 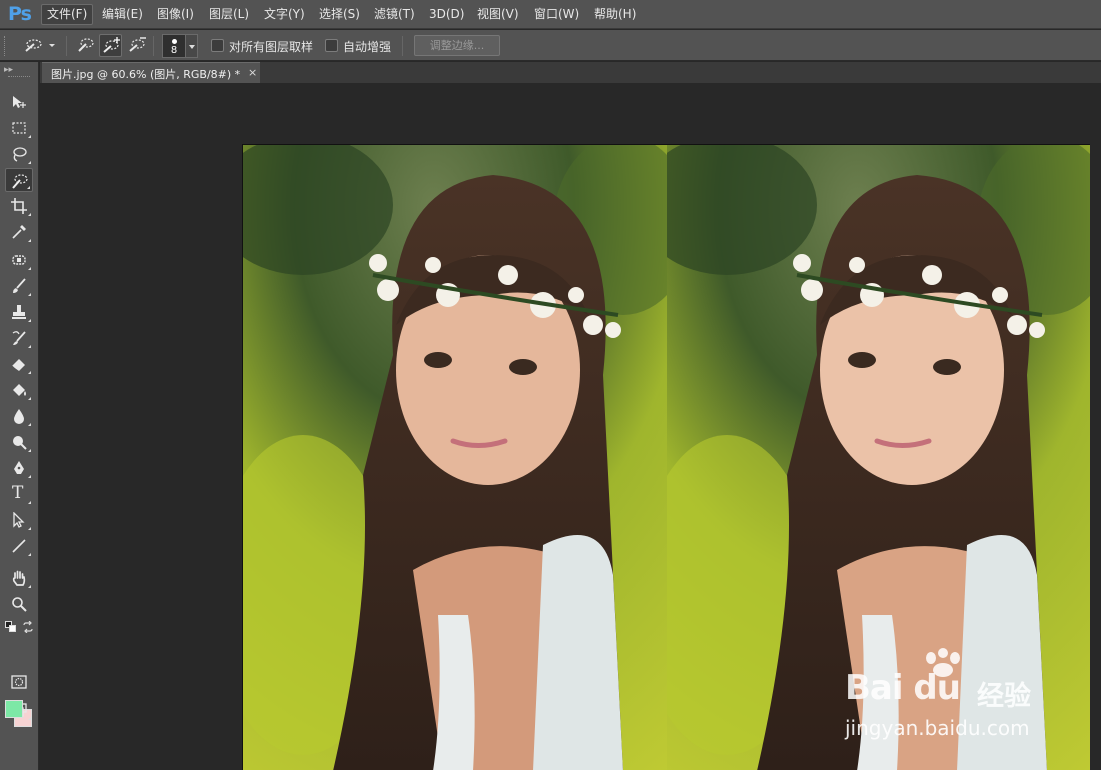 I want to click on menu-help: 帮助(H), so click(x=615, y=14).